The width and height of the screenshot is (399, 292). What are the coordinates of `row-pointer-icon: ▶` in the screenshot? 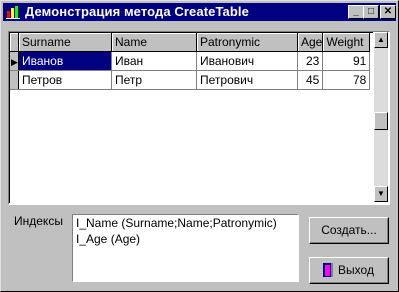 It's located at (14, 62).